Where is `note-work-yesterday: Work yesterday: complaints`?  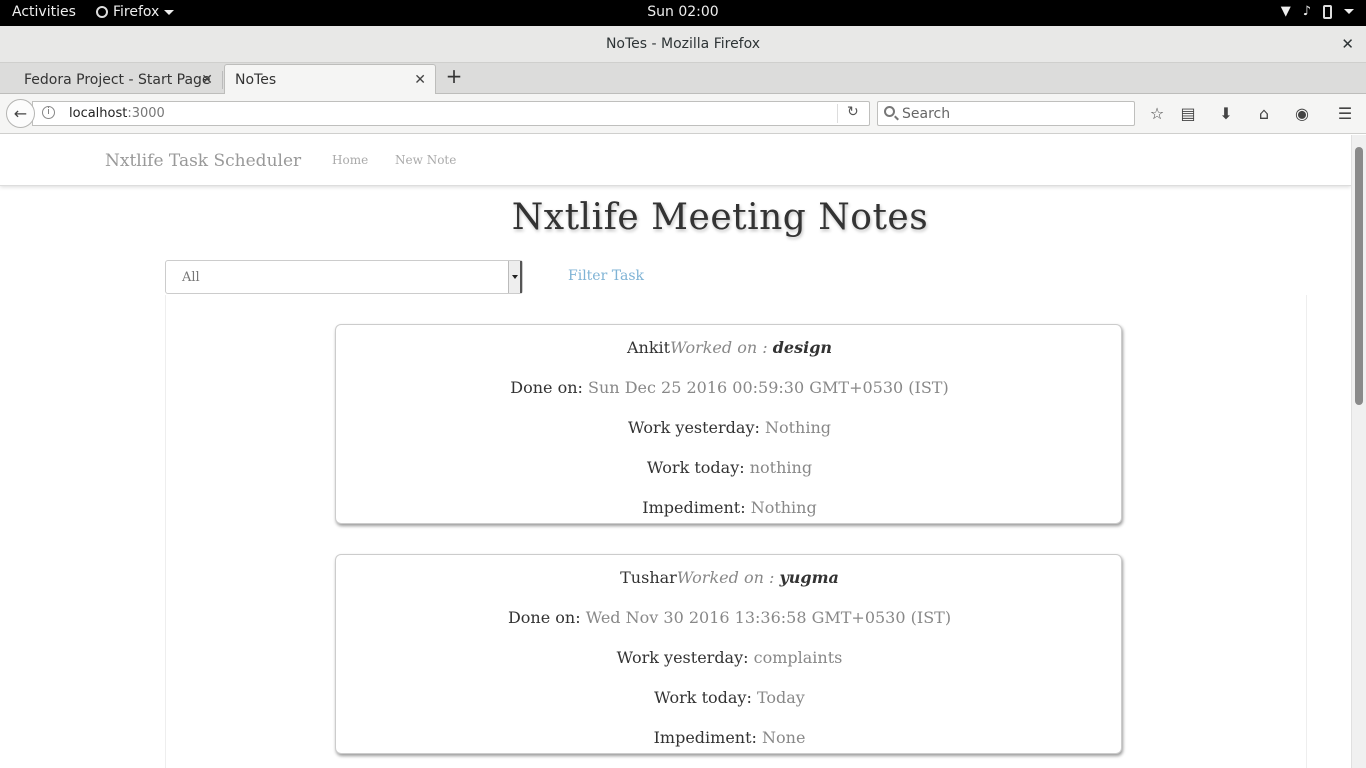
note-work-yesterday: Work yesterday: complaints is located at coordinates (729, 657).